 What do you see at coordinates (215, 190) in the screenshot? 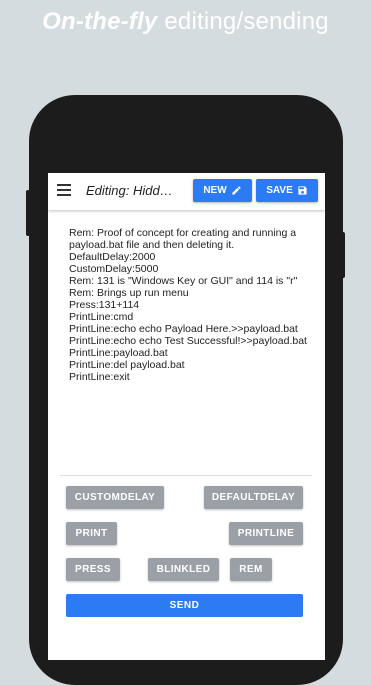
I see `new-button-label: NEW` at bounding box center [215, 190].